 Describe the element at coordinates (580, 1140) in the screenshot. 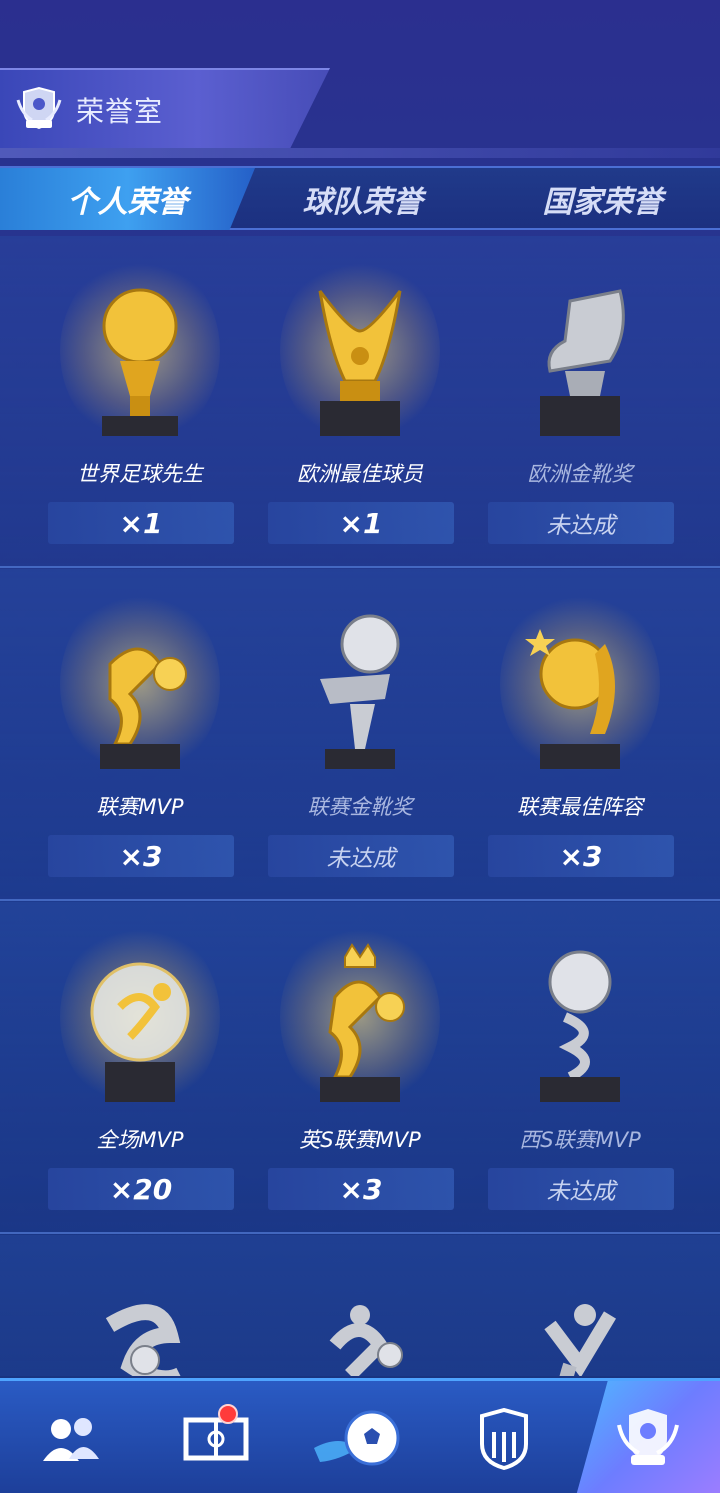

I see `honor-name: 西S联赛MVP` at that location.